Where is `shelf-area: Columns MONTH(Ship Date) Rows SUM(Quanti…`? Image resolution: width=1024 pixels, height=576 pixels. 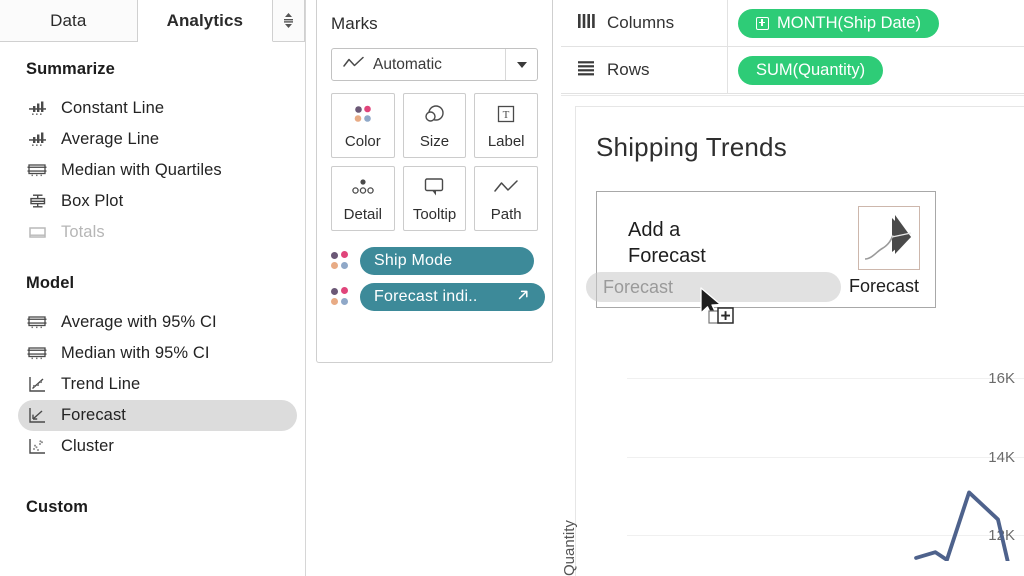 shelf-area: Columns MONTH(Ship Date) Rows SUM(Quanti… is located at coordinates (792, 47).